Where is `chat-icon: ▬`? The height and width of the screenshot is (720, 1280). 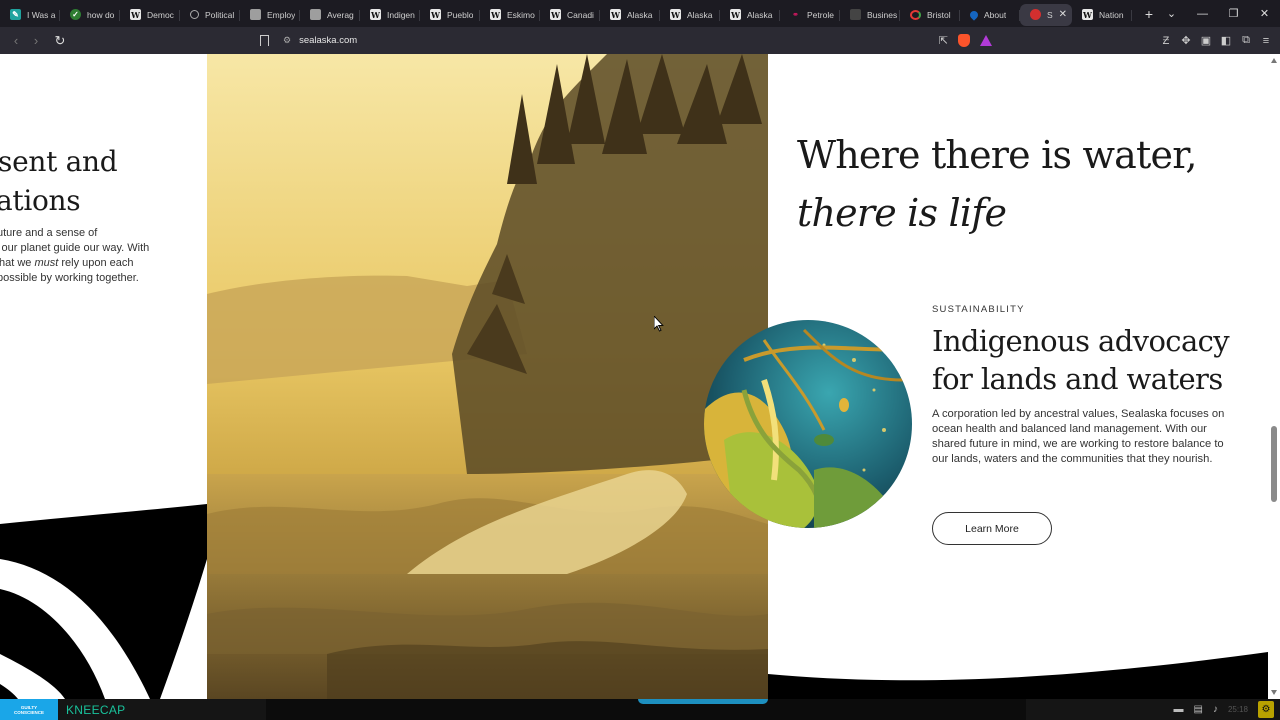 chat-icon: ▬ is located at coordinates (1179, 709).